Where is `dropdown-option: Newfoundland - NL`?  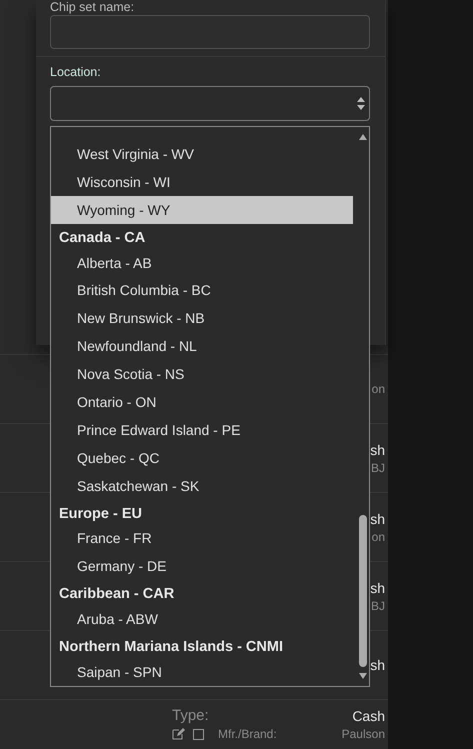
dropdown-option: Newfoundland - NL is located at coordinates (202, 346).